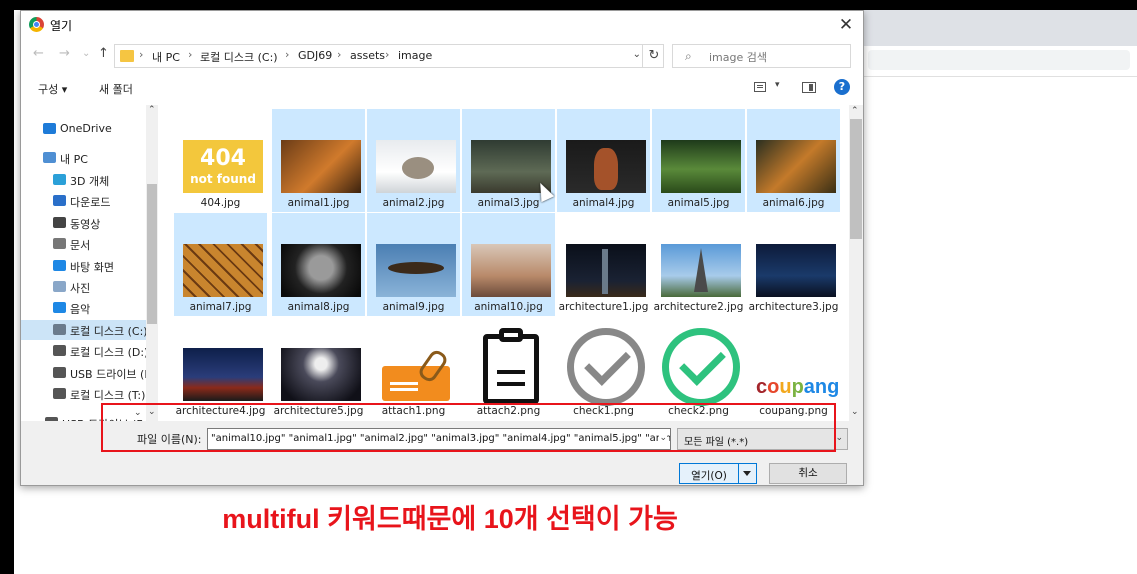  I want to click on download-icon, so click(59, 200).